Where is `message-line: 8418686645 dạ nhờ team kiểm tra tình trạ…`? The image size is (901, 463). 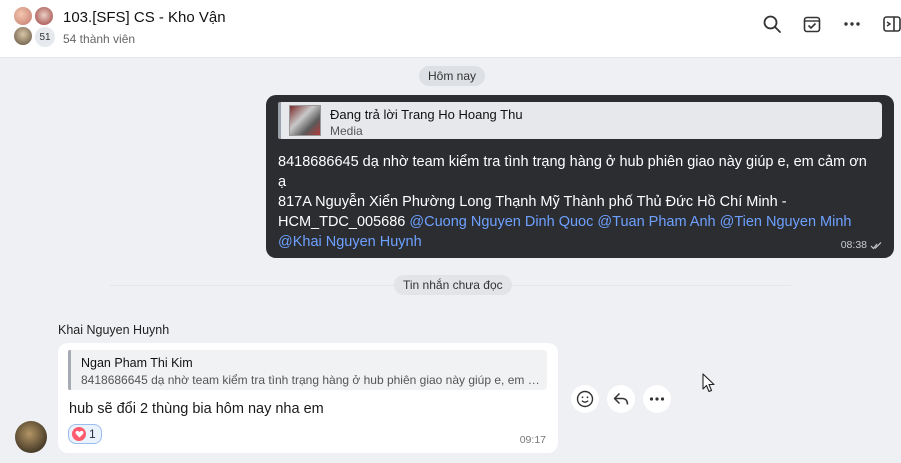
message-line: 8418686645 dạ nhờ team kiểm tra tình trạ… is located at coordinates (572, 172).